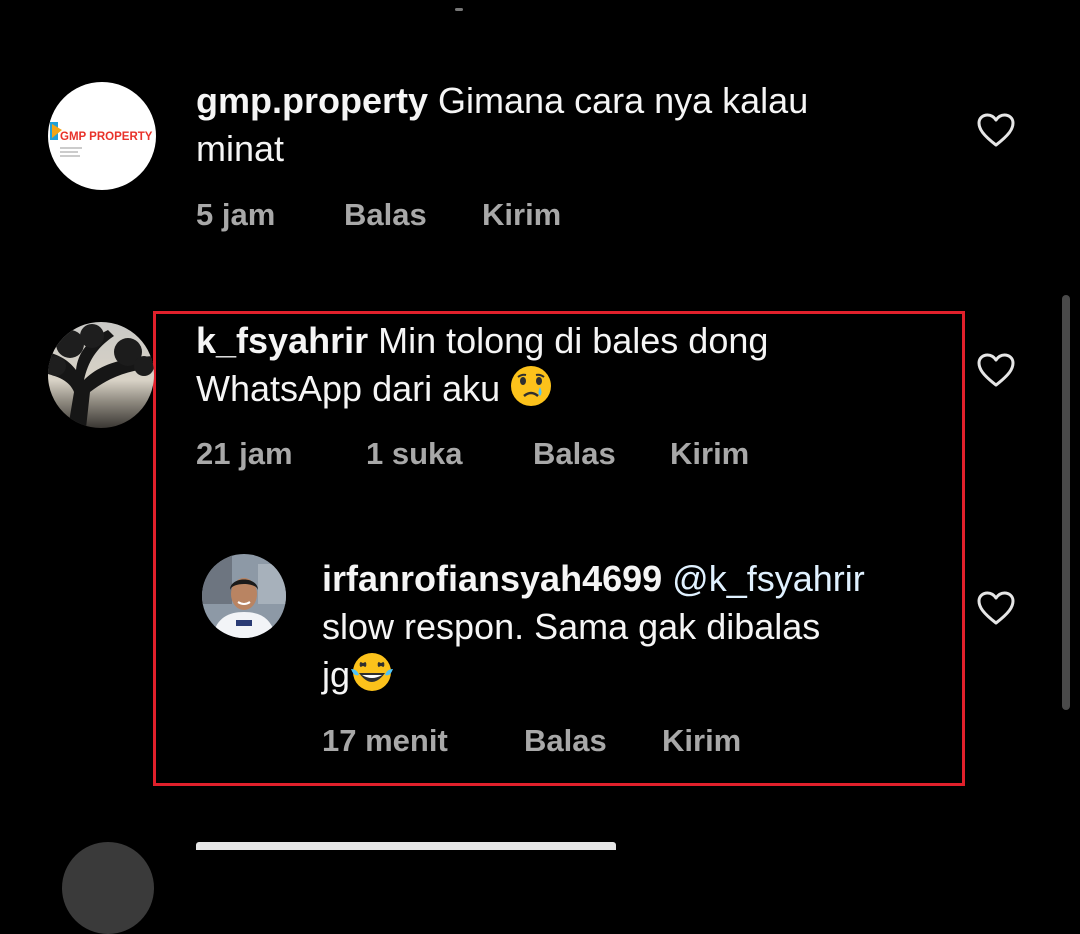  I want to click on sheet-drag-handle, so click(459, 9).